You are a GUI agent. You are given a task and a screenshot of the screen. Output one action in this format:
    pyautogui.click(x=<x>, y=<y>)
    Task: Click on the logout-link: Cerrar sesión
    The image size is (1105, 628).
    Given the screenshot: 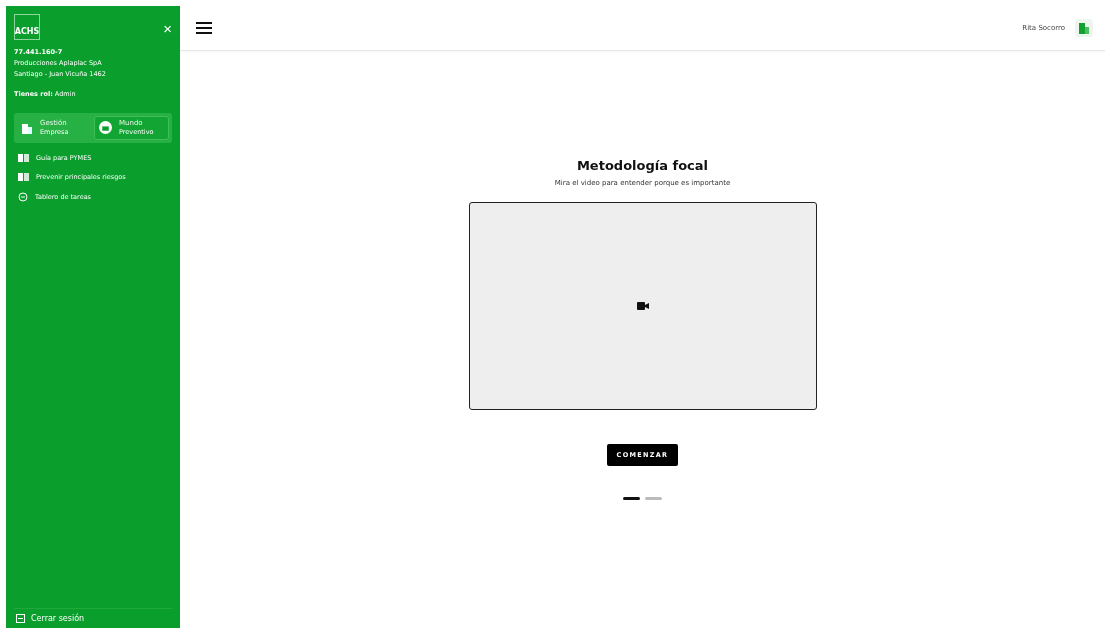 What is the action you would take?
    pyautogui.click(x=93, y=618)
    